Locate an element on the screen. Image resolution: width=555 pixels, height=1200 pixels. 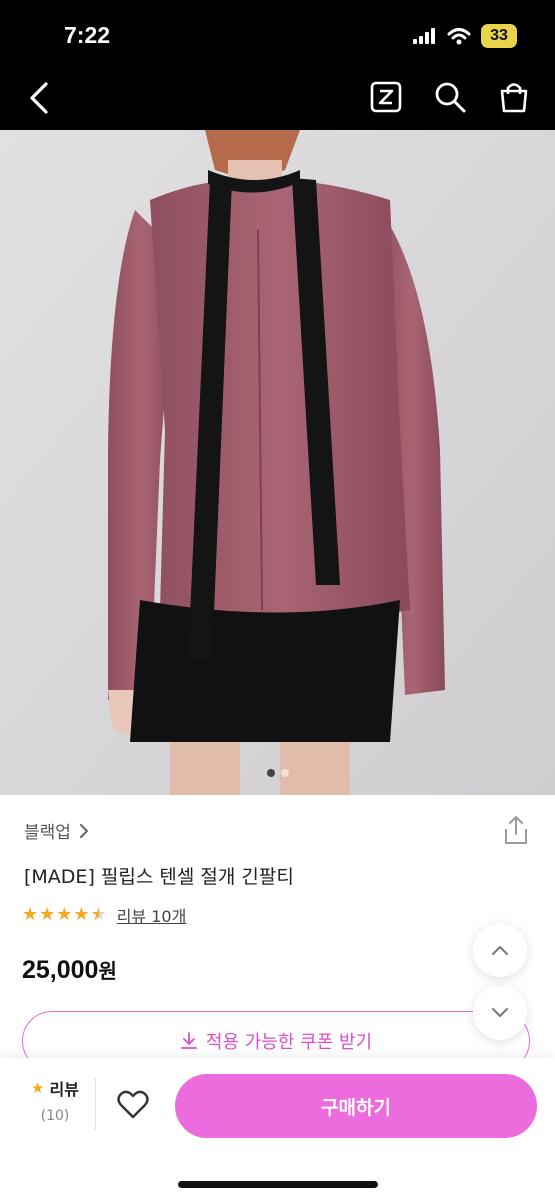
star-half-icon: ★ is located at coordinates (98, 914).